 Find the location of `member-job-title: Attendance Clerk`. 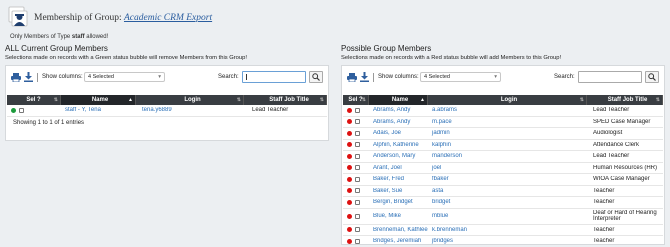

member-job-title: Attendance Clerk is located at coordinates (616, 144).